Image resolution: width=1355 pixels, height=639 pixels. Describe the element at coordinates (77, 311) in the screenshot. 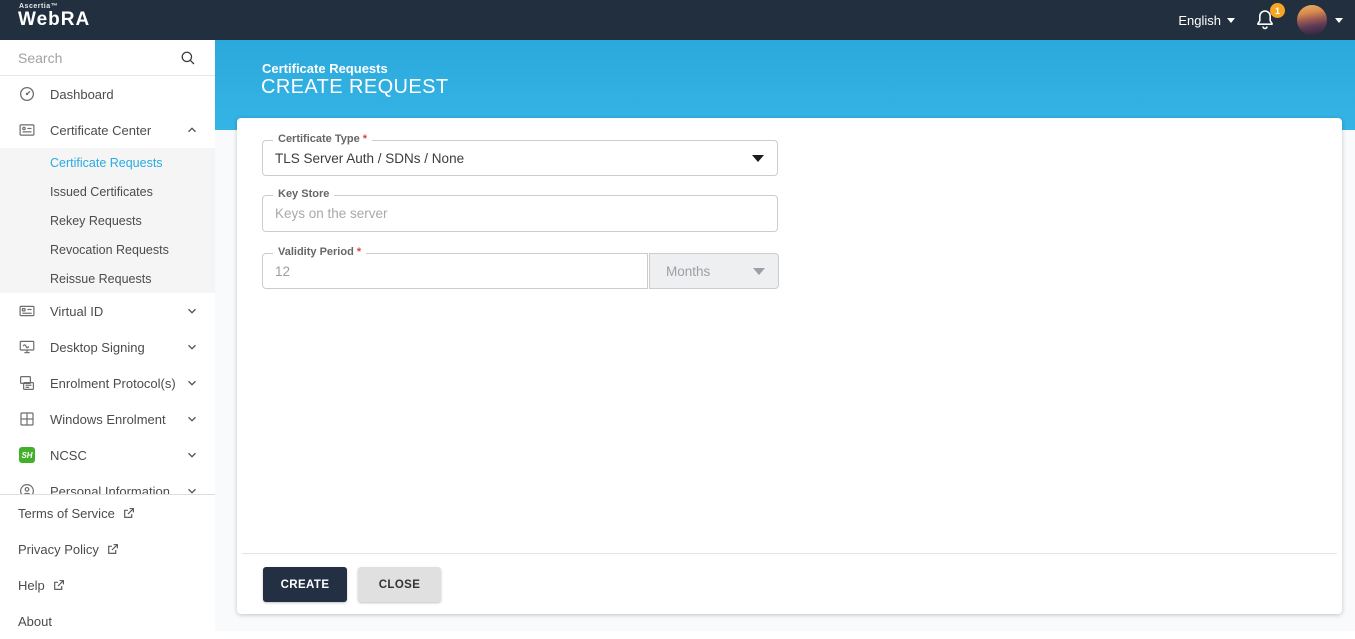

I see `sidebar-item-label: Virtual ID` at that location.